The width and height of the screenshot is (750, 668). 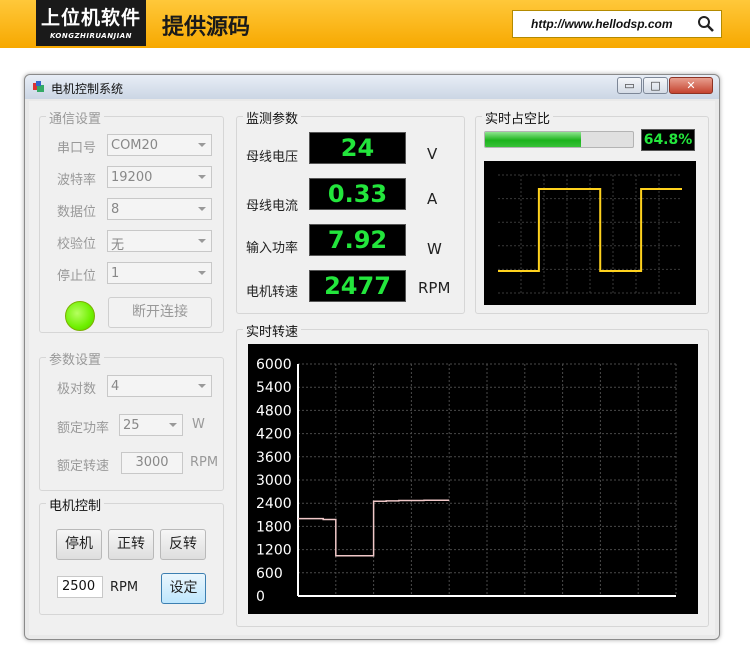 What do you see at coordinates (357, 148) in the screenshot?
I see `bus-voltage-display: 24` at bounding box center [357, 148].